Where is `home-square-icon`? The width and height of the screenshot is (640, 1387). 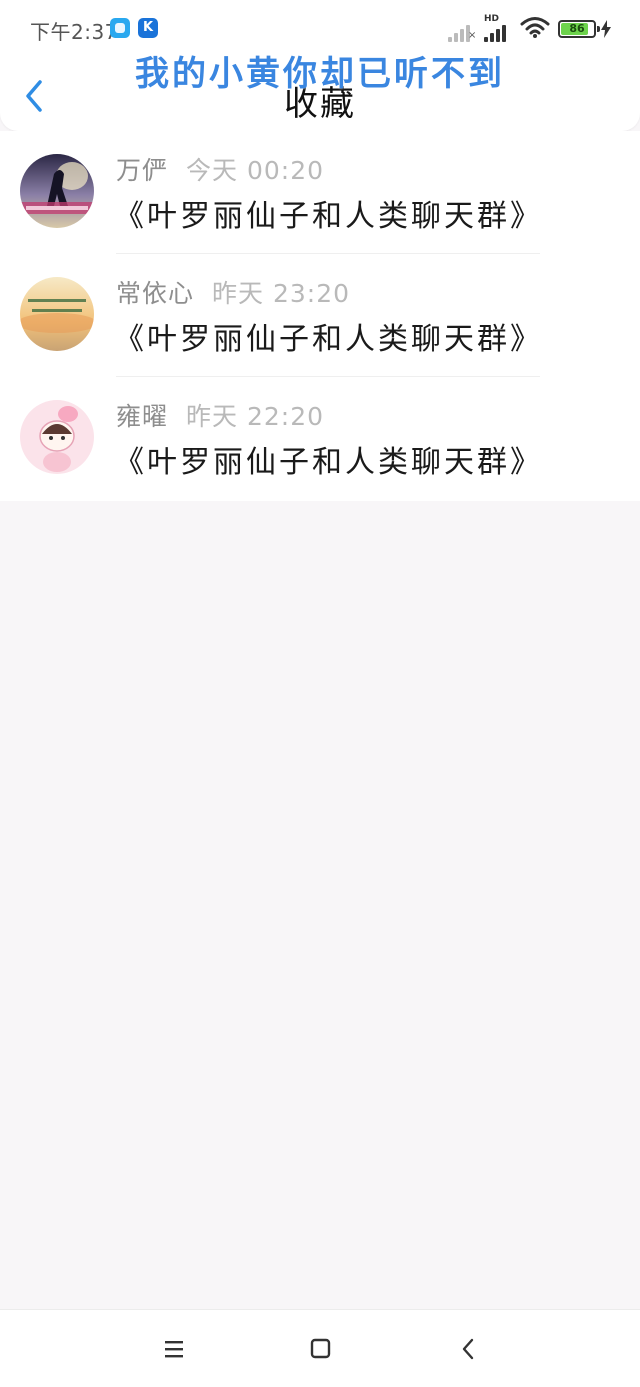 home-square-icon is located at coordinates (320, 1348).